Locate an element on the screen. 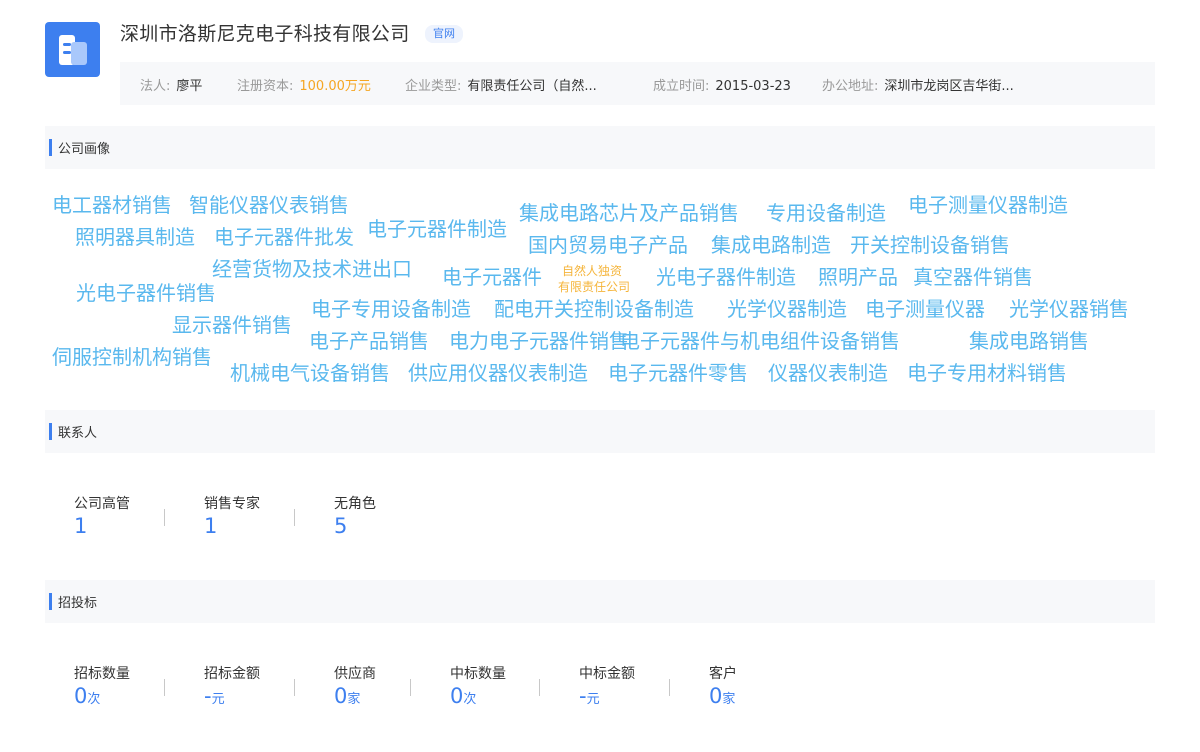  stat-value: 5 is located at coordinates (341, 526).